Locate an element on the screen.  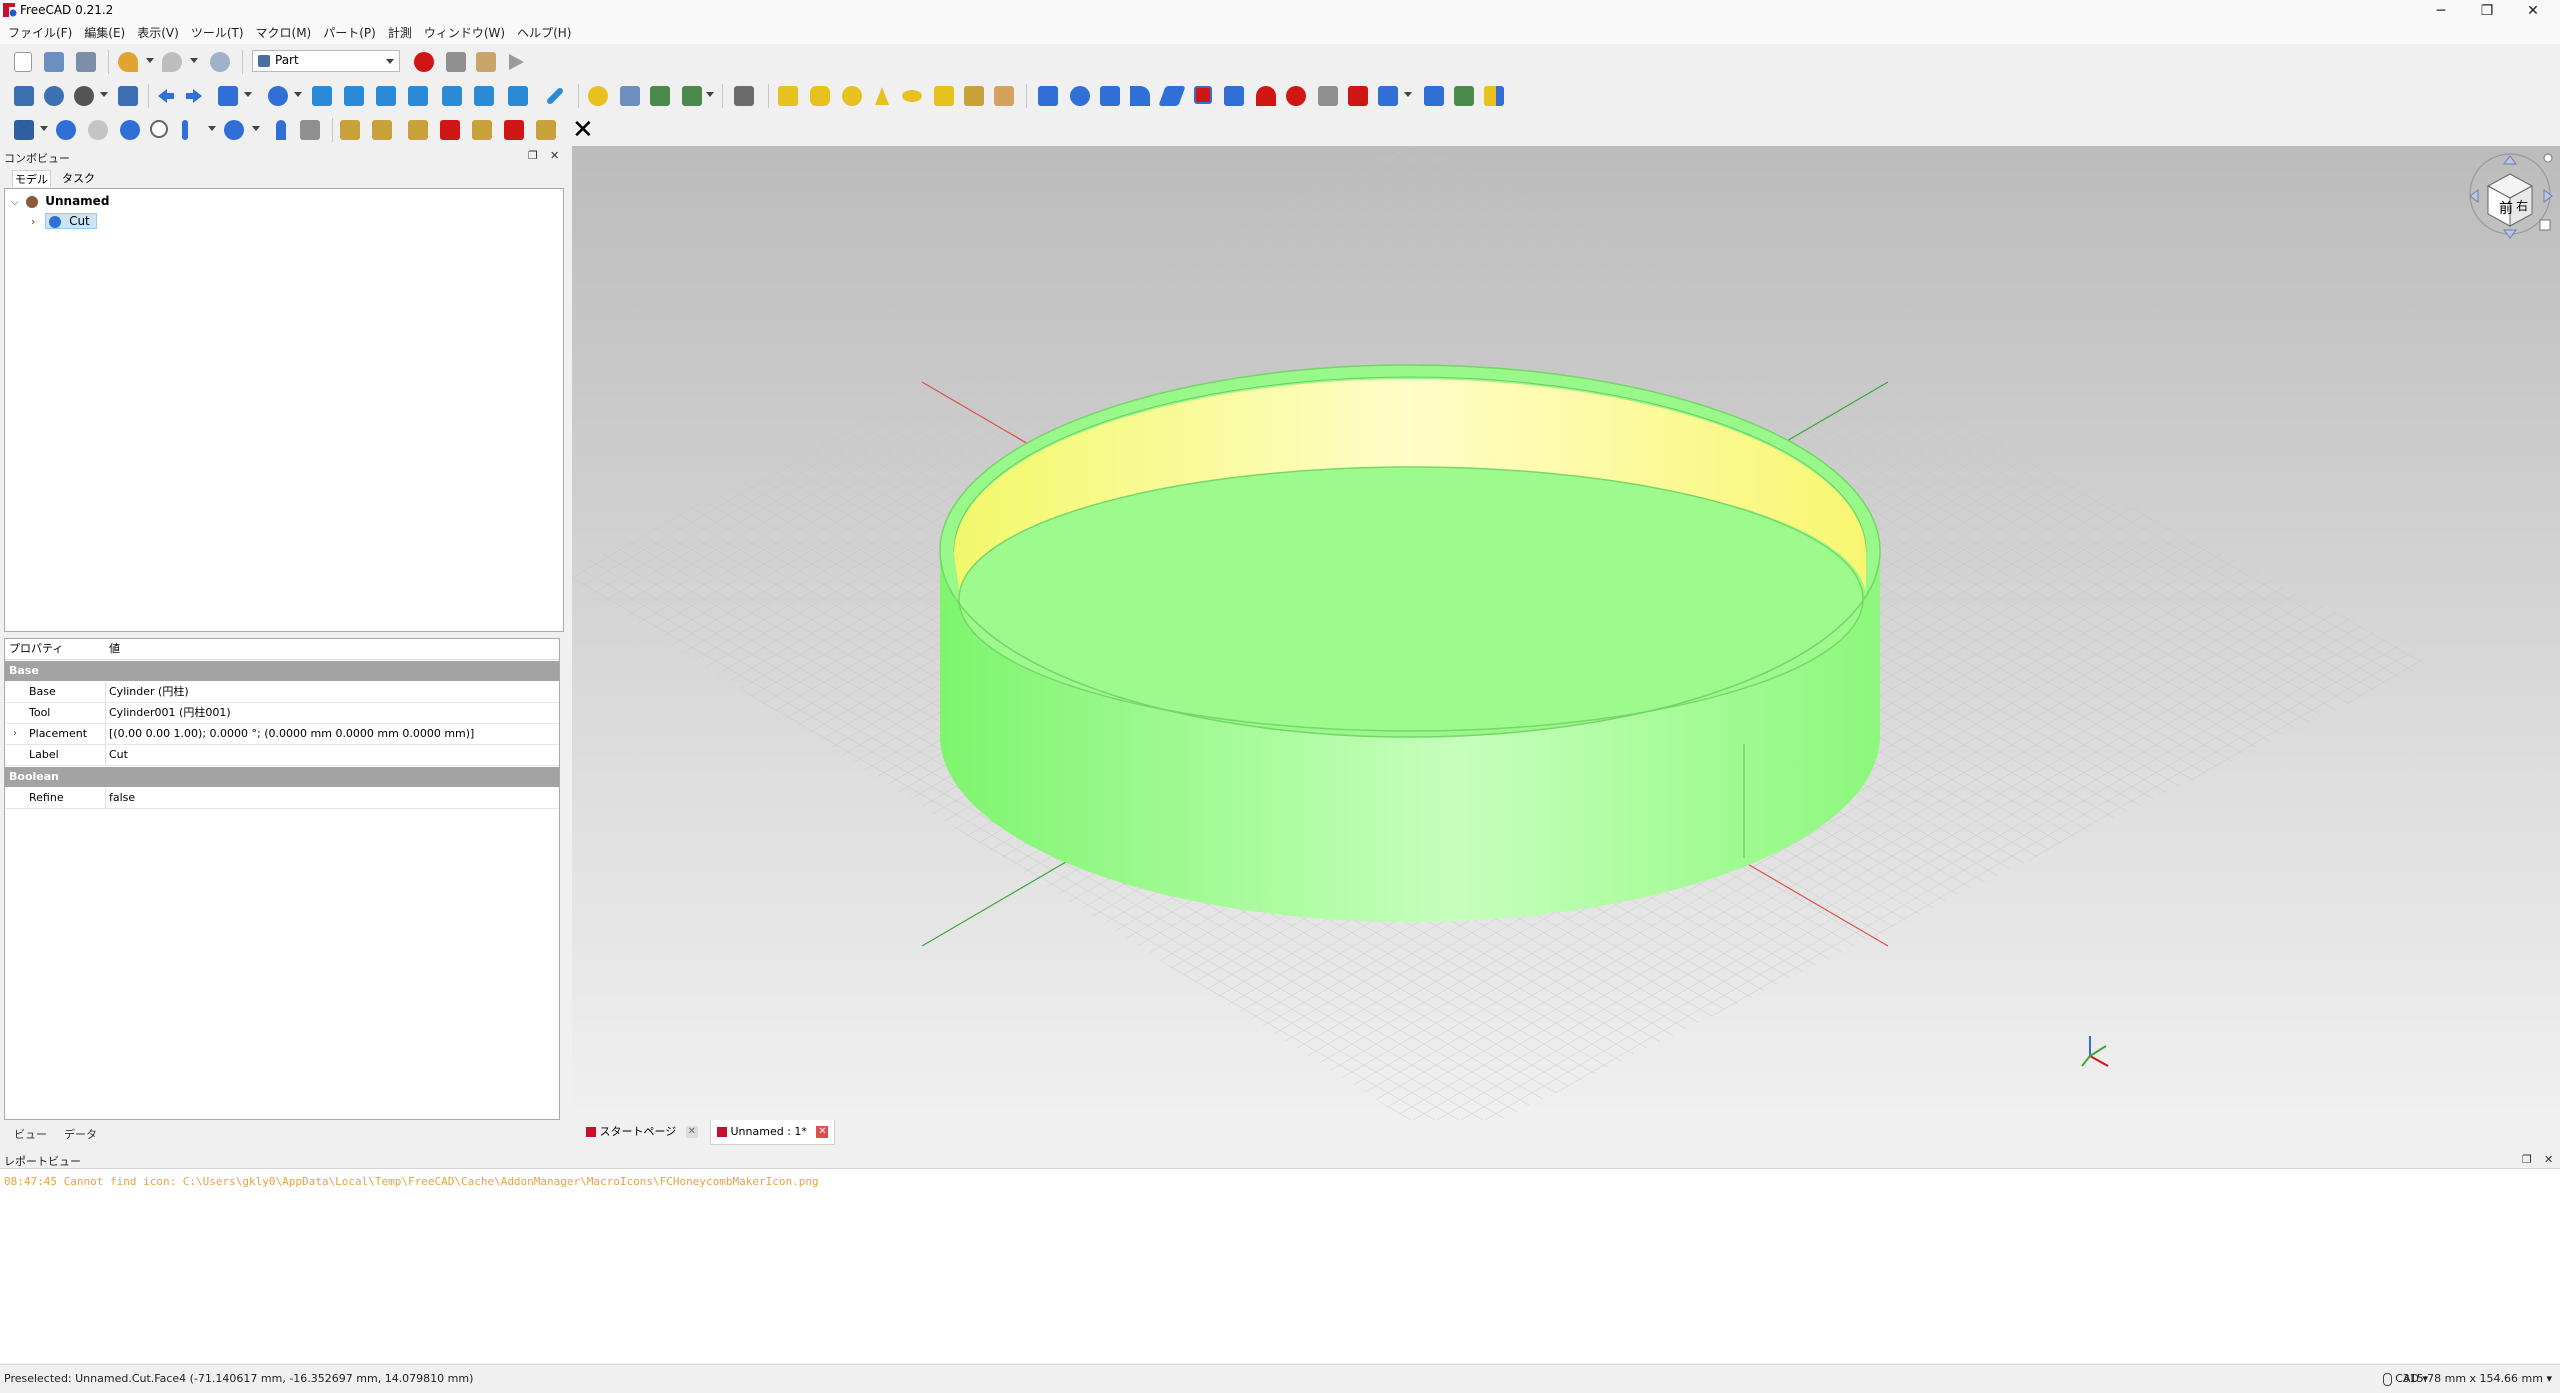
property-value: Cylinder001 (円柱001) is located at coordinates (170, 713).